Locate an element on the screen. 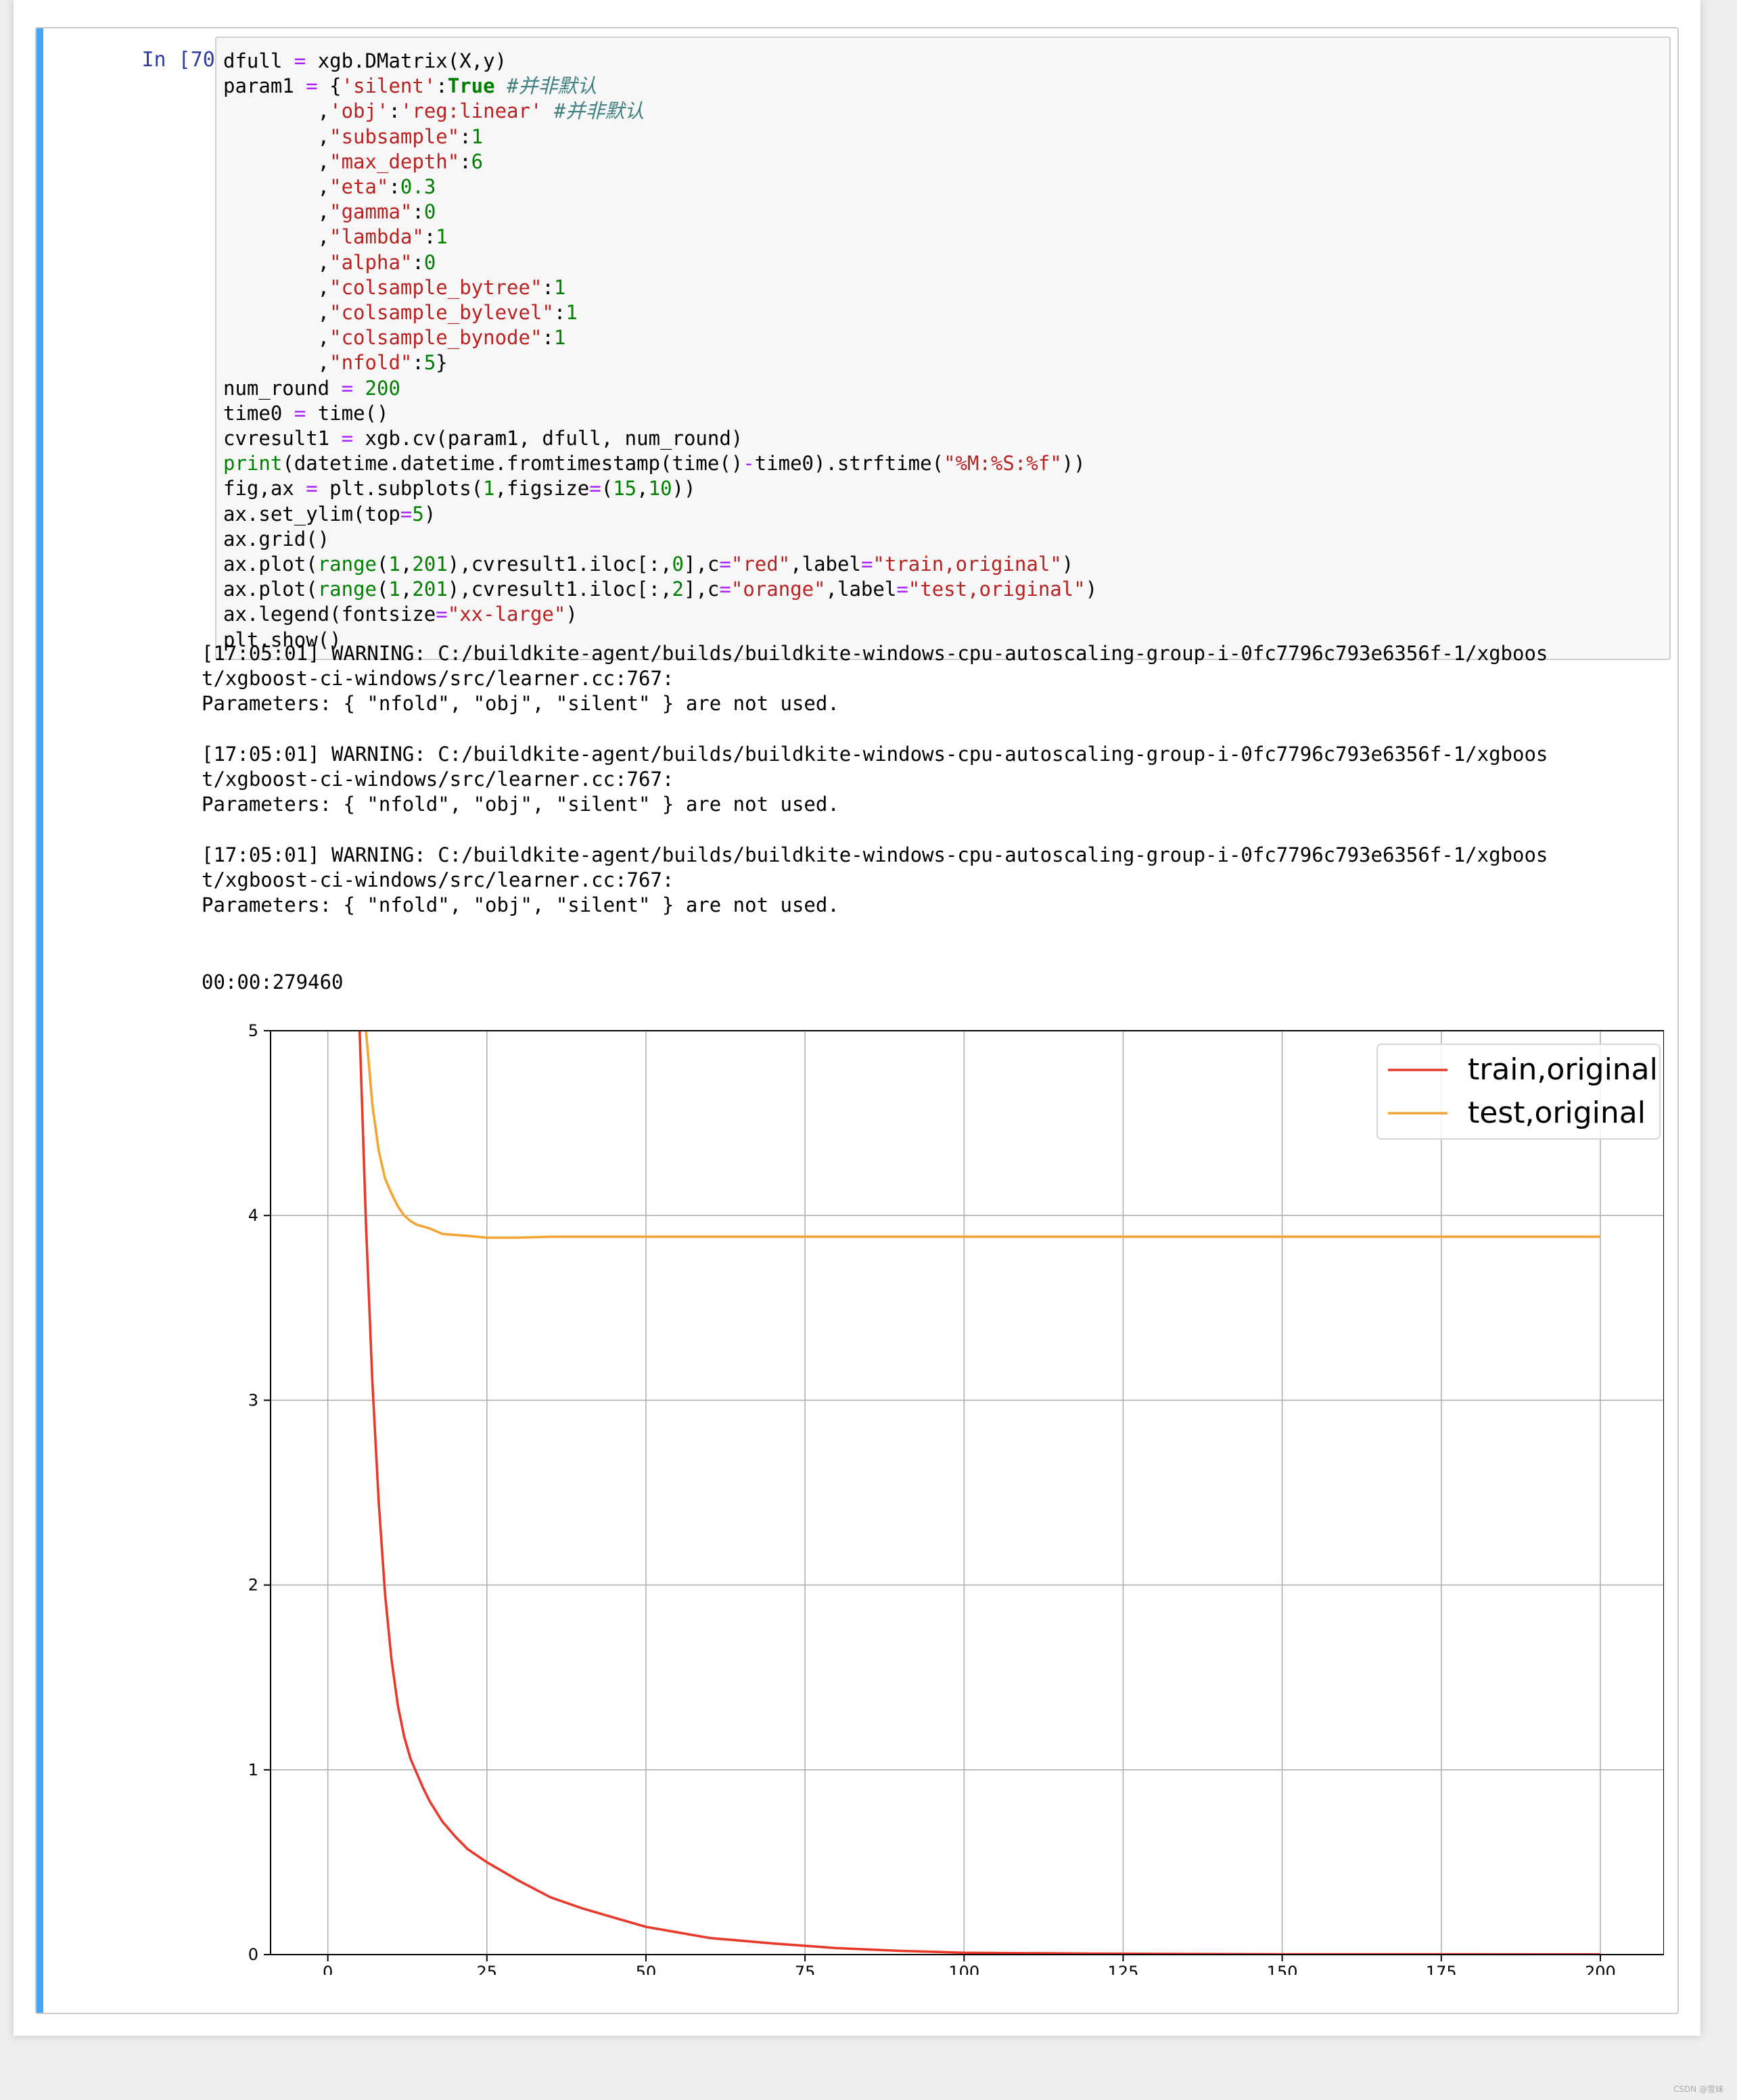  code-token: "subsample" is located at coordinates (394, 136).